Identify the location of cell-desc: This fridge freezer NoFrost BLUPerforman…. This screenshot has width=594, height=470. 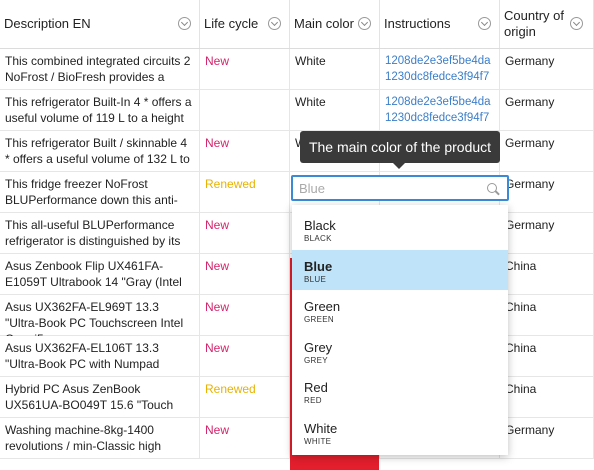
(100, 192).